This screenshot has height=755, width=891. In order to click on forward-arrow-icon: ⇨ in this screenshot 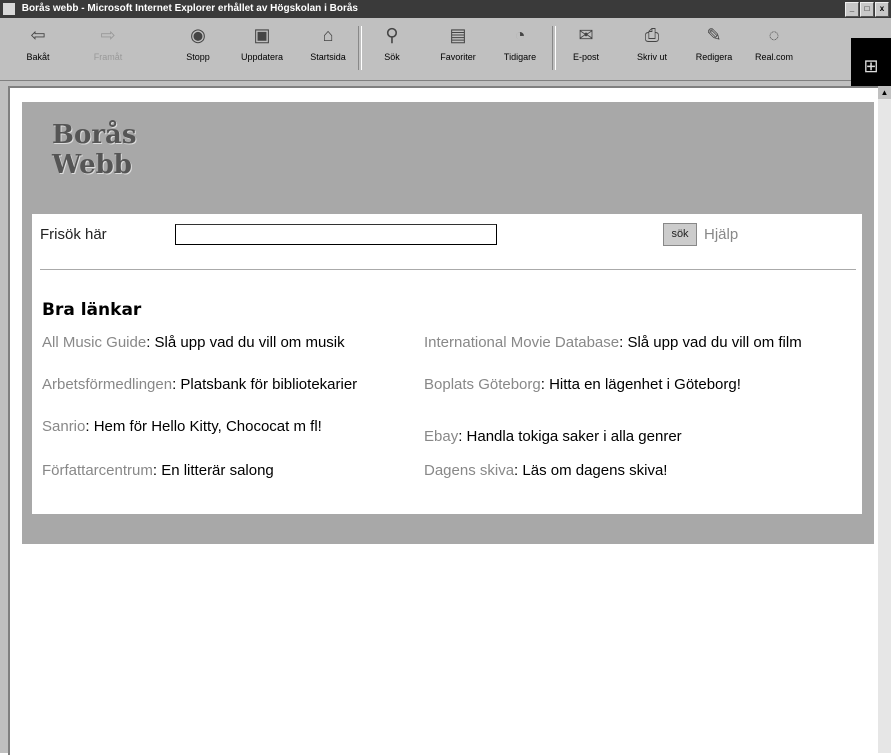, I will do `click(108, 35)`.